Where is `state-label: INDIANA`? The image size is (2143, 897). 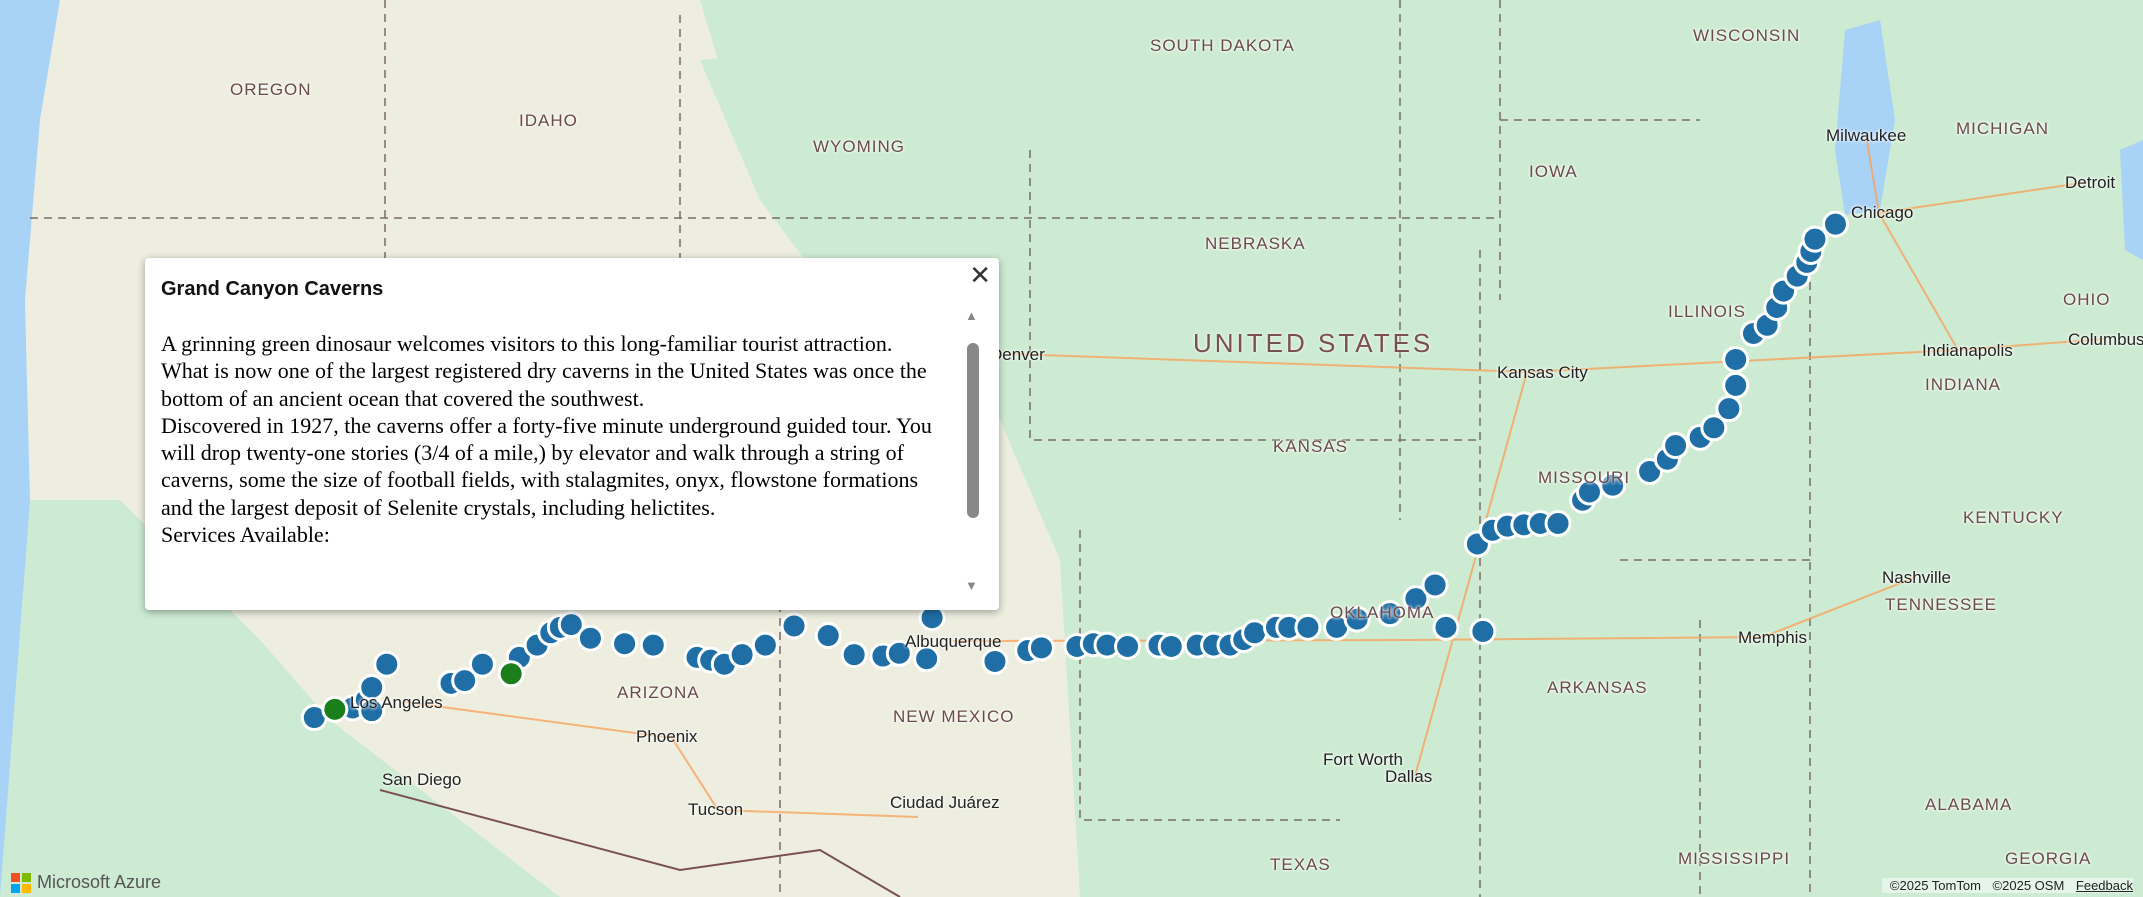
state-label: INDIANA is located at coordinates (1963, 384).